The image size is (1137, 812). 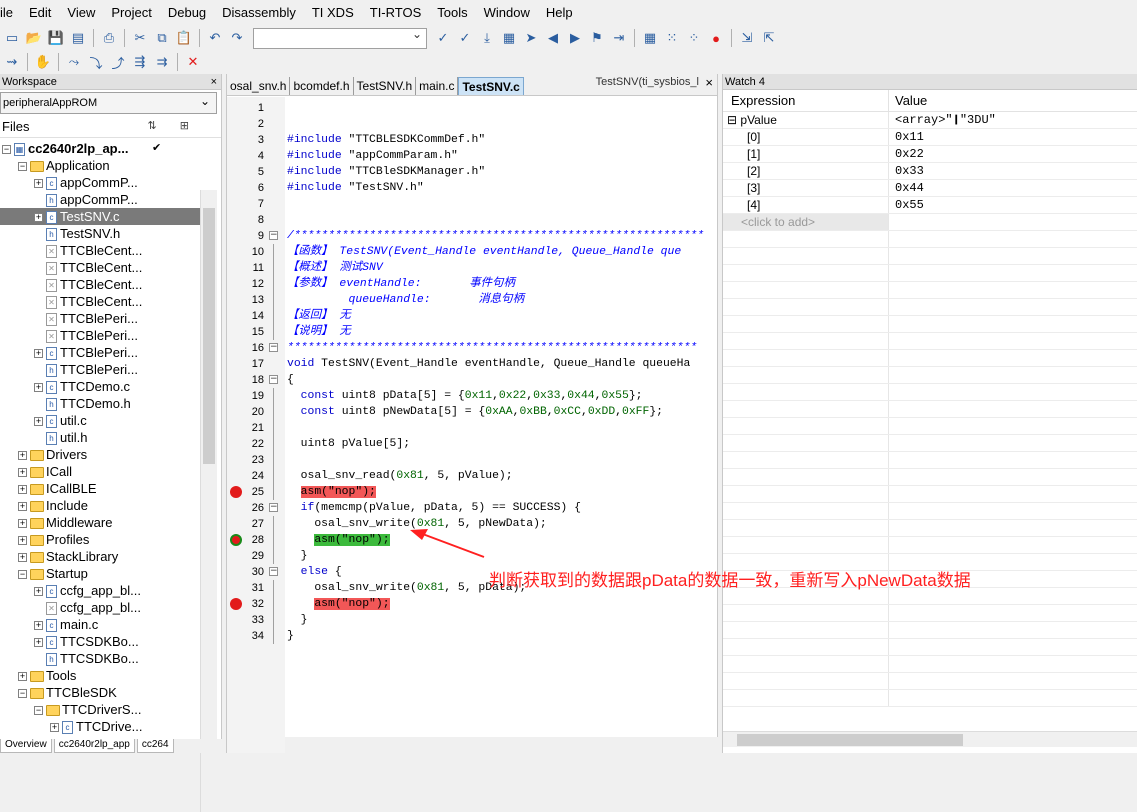 I want to click on save-icon: 💾, so click(x=56, y=38).